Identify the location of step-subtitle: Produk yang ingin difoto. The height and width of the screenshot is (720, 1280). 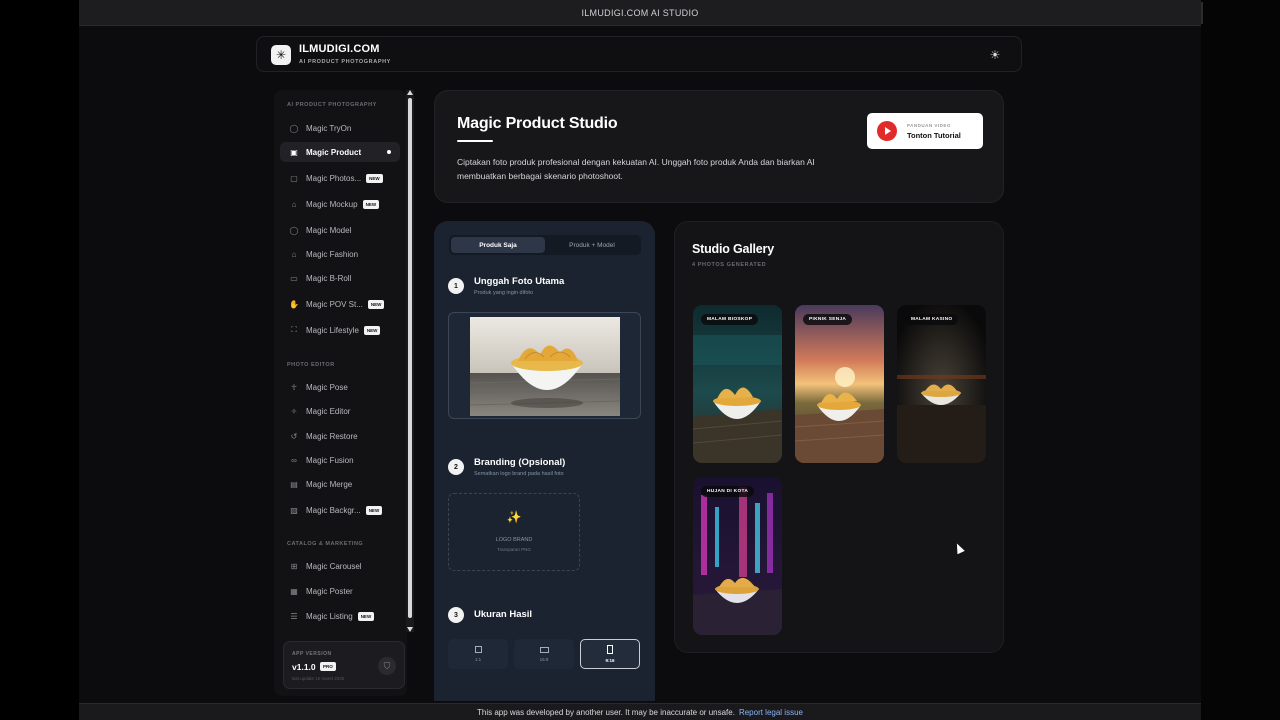
(504, 293).